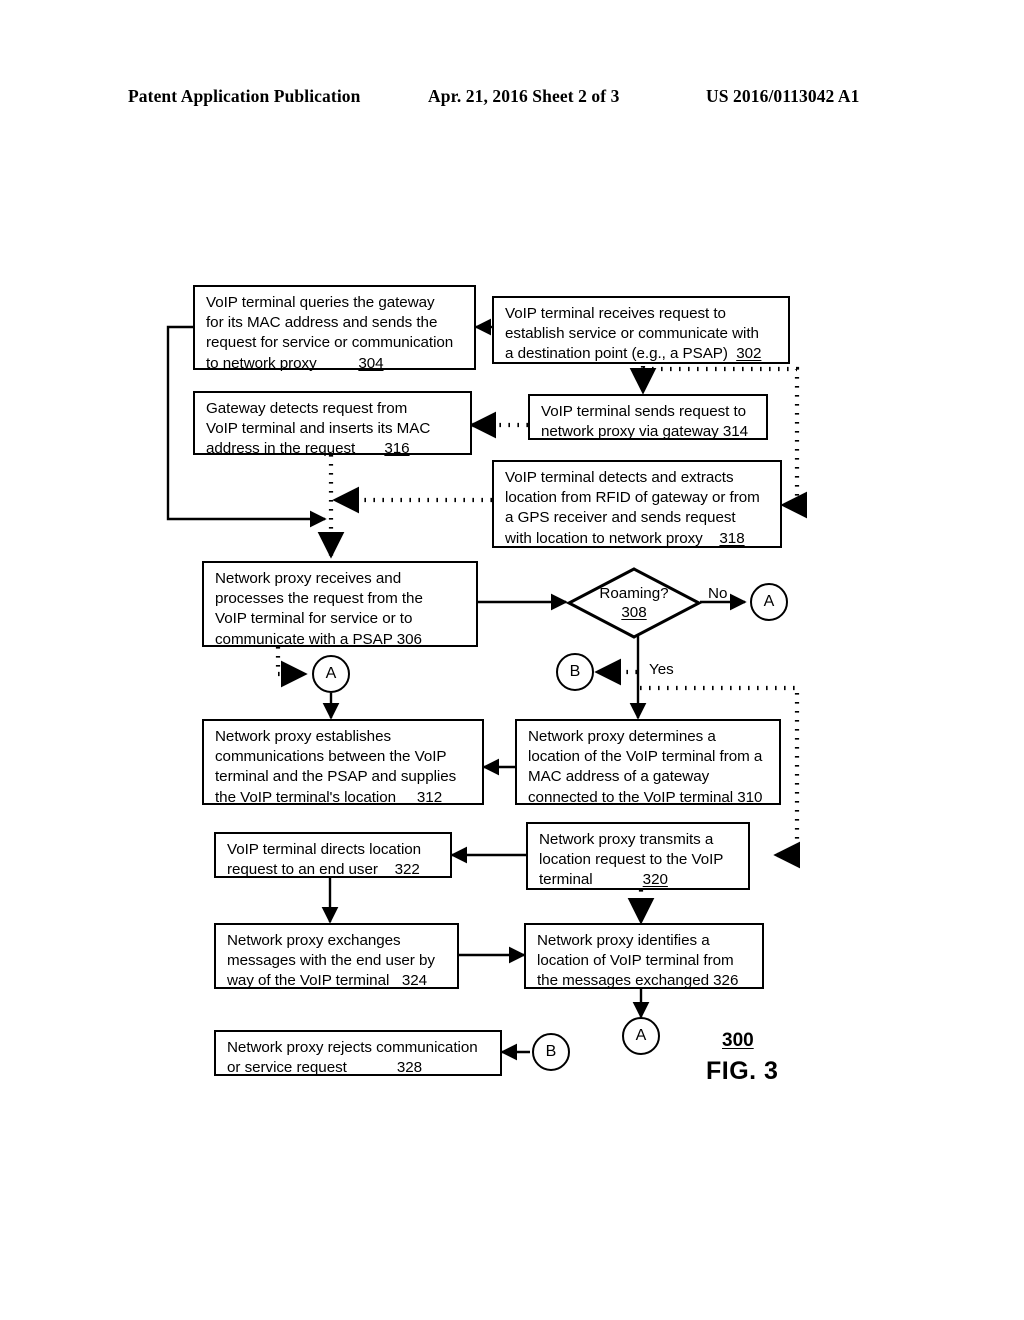  I want to click on box-318-line-4: with location to network proxy, so click(604, 538).